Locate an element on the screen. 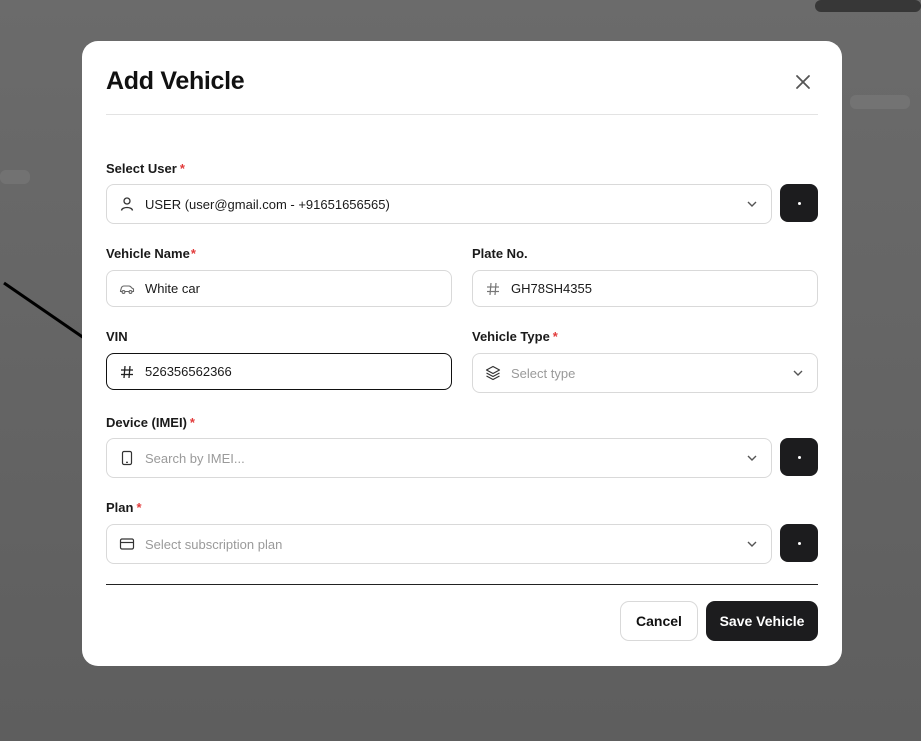 The width and height of the screenshot is (921, 741). device-imei-label: Device (IMEI) * is located at coordinates (150, 422).